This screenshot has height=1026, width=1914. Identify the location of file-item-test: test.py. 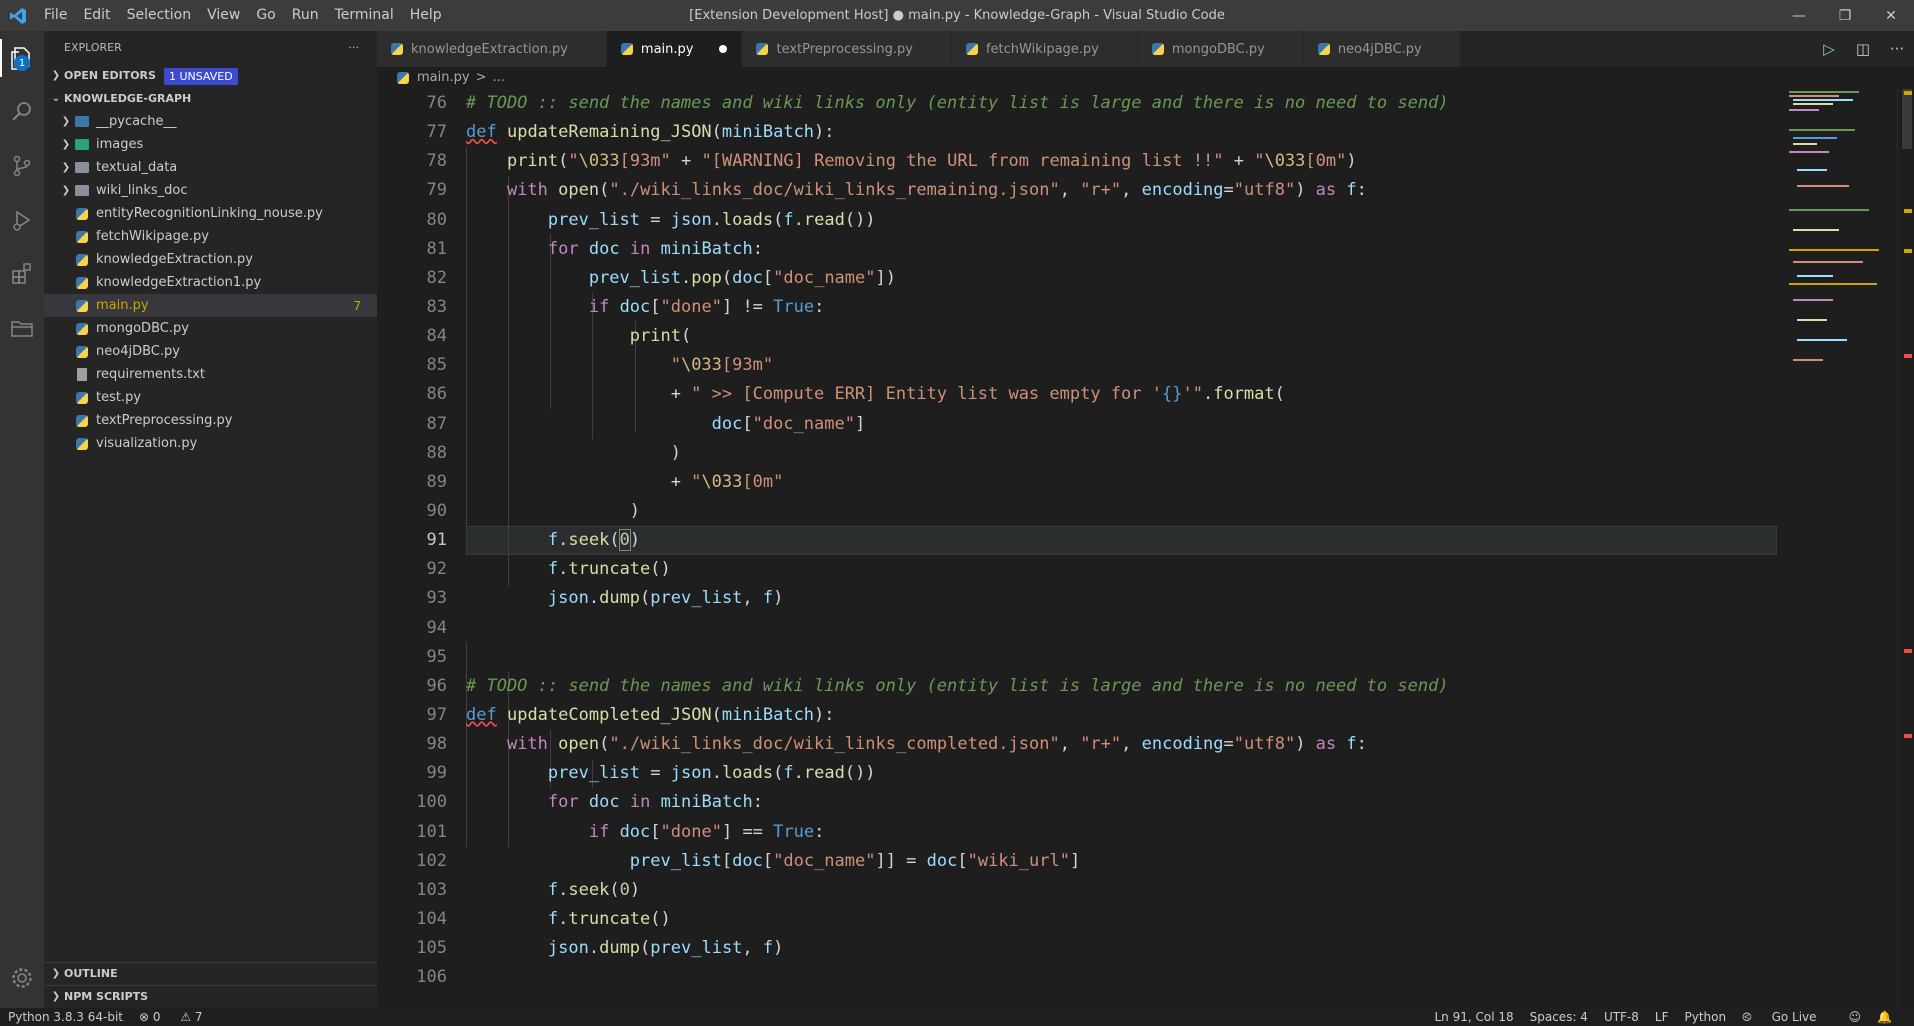
(210, 397).